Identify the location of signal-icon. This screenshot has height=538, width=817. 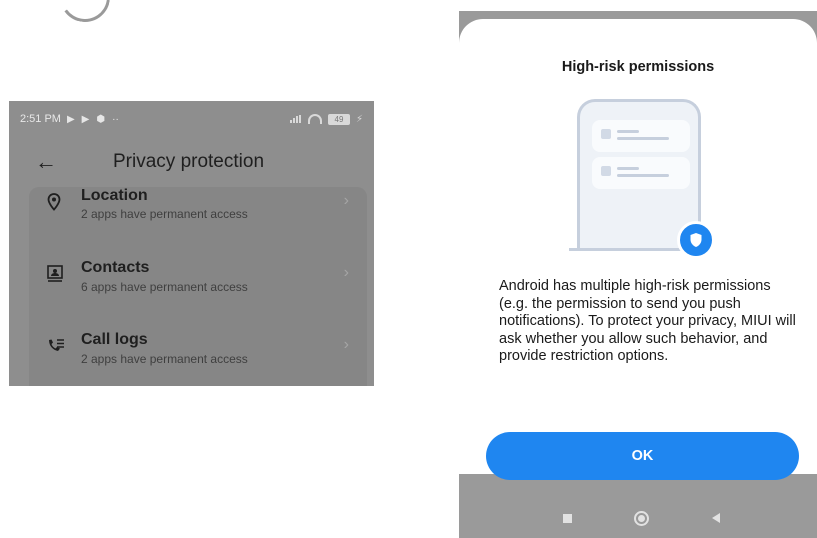
(295, 119).